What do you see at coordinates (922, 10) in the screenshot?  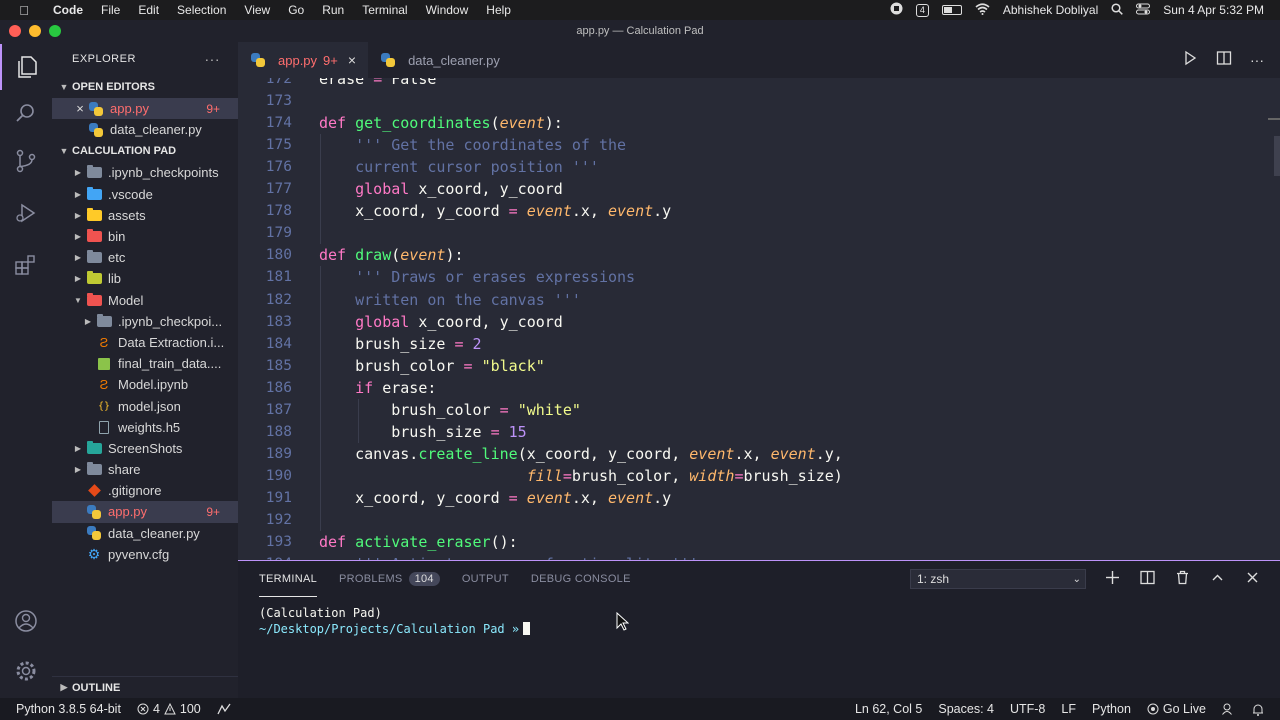 I see `display-badge: 4` at bounding box center [922, 10].